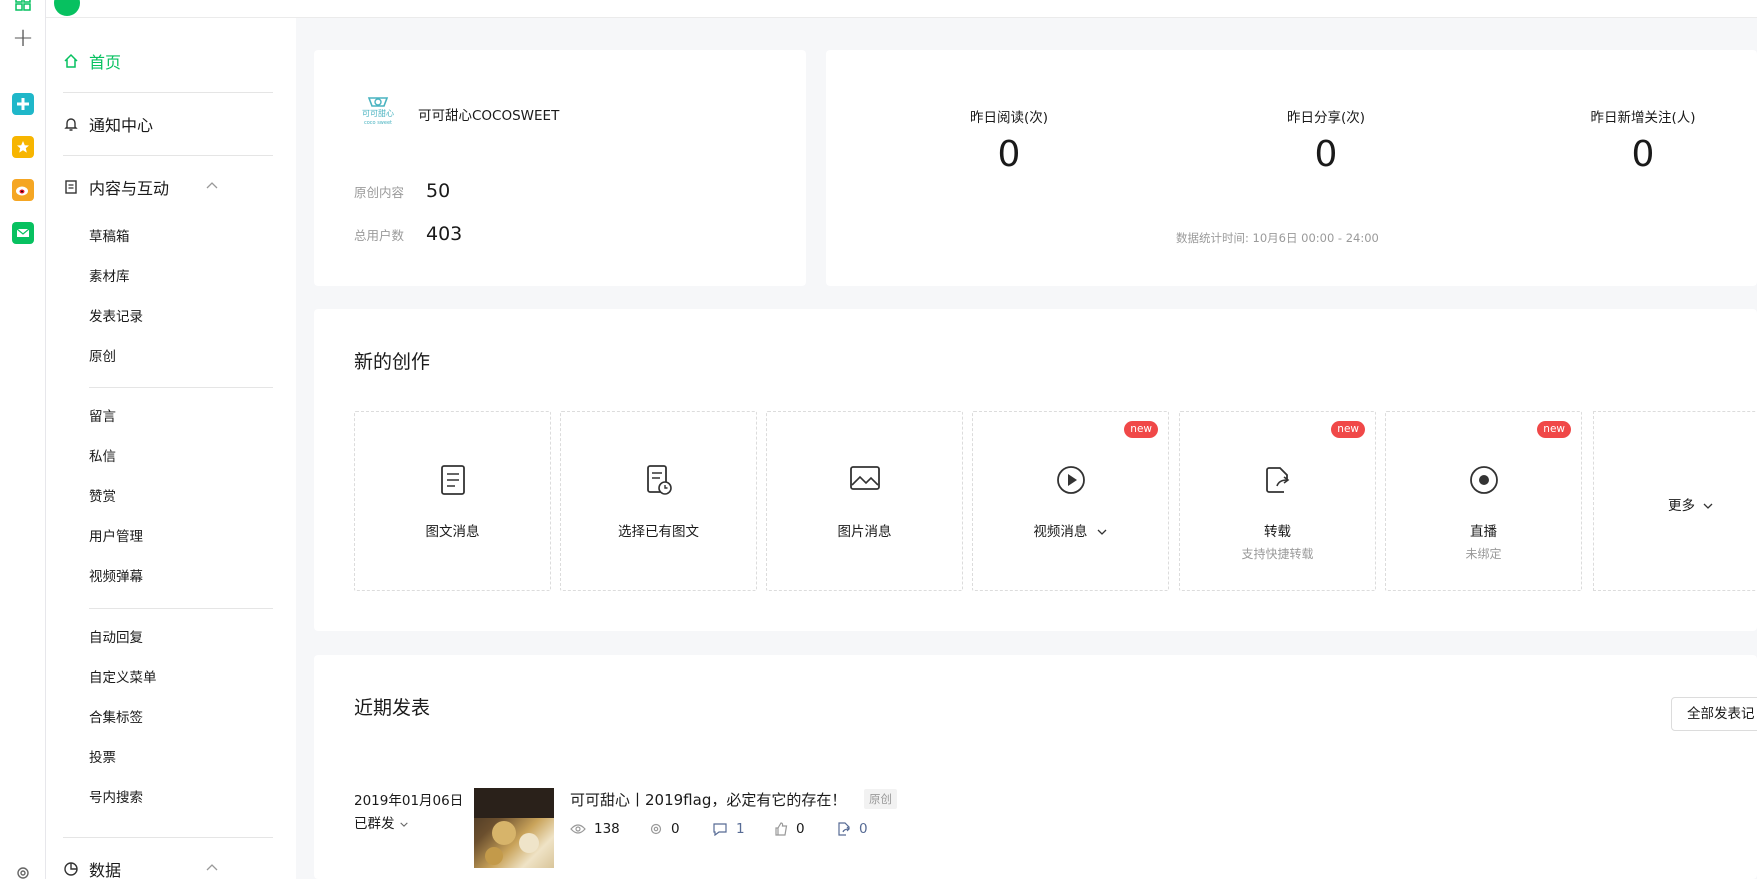 This screenshot has width=1757, height=879. What do you see at coordinates (452, 532) in the screenshot?
I see `tile-label: 图文消息` at bounding box center [452, 532].